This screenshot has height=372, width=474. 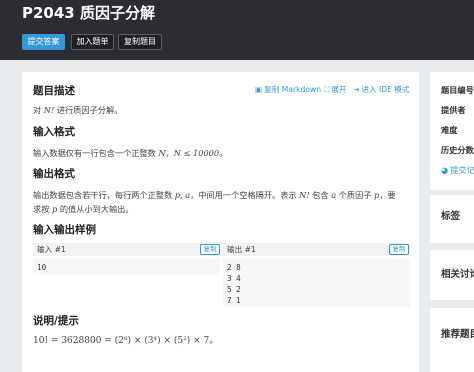 What do you see at coordinates (54, 91) in the screenshot?
I see `description-heading: 题目描述` at bounding box center [54, 91].